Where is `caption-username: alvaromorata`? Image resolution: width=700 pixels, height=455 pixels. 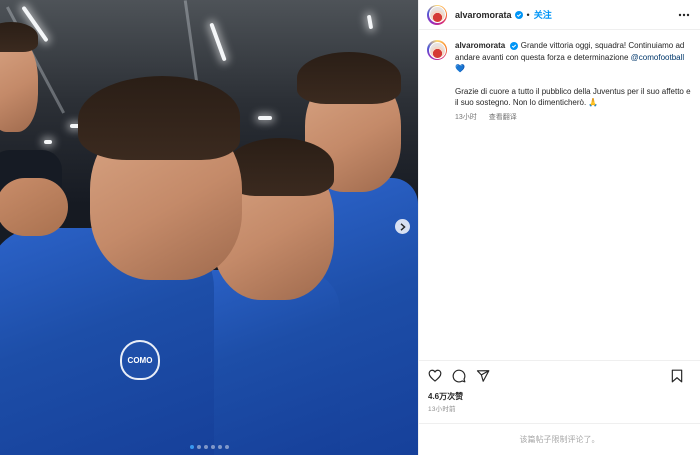
caption-username: alvaromorata is located at coordinates (480, 45).